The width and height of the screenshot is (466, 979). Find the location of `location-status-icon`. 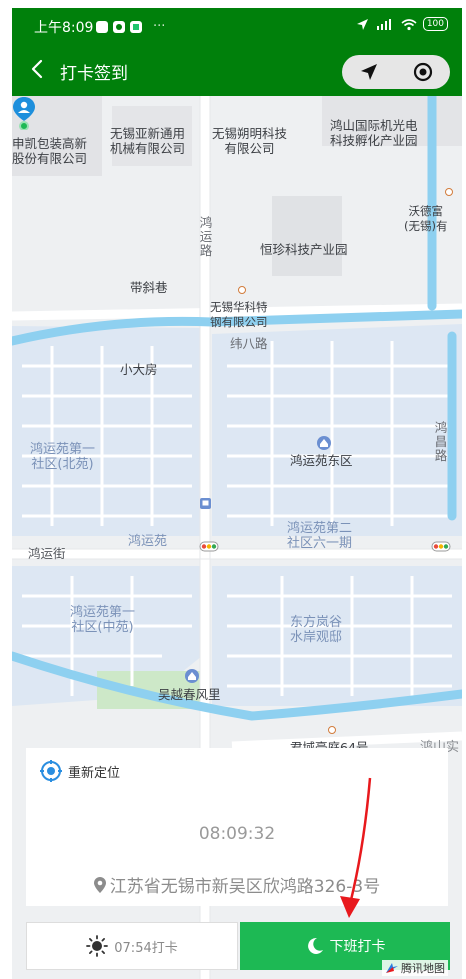

location-status-icon is located at coordinates (362, 24).